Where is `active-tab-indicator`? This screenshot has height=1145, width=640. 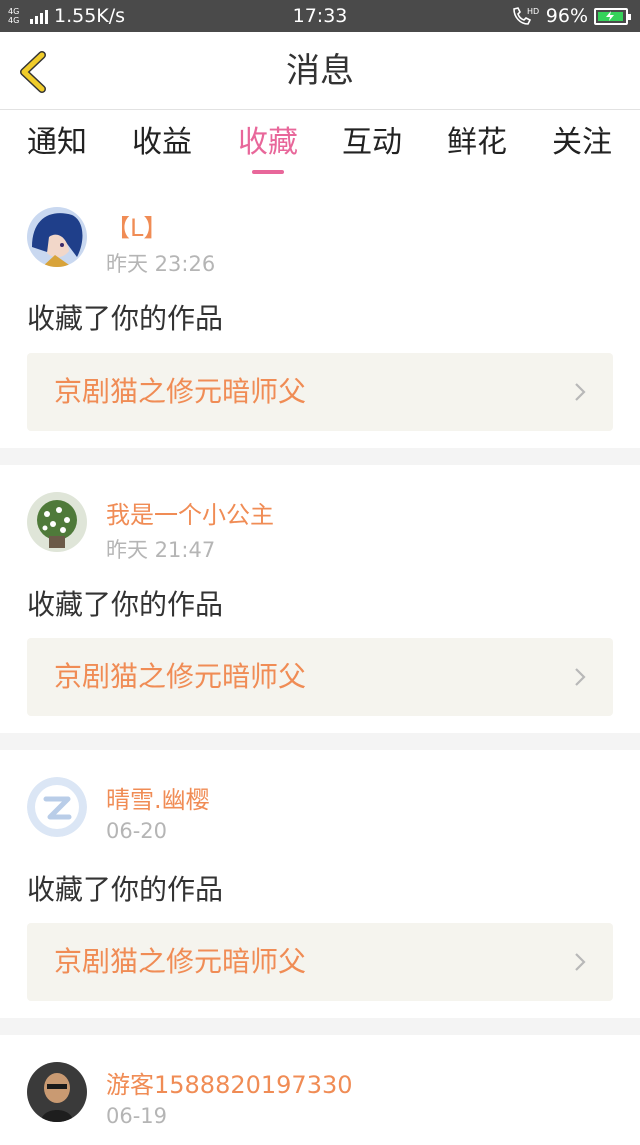
active-tab-indicator is located at coordinates (268, 172).